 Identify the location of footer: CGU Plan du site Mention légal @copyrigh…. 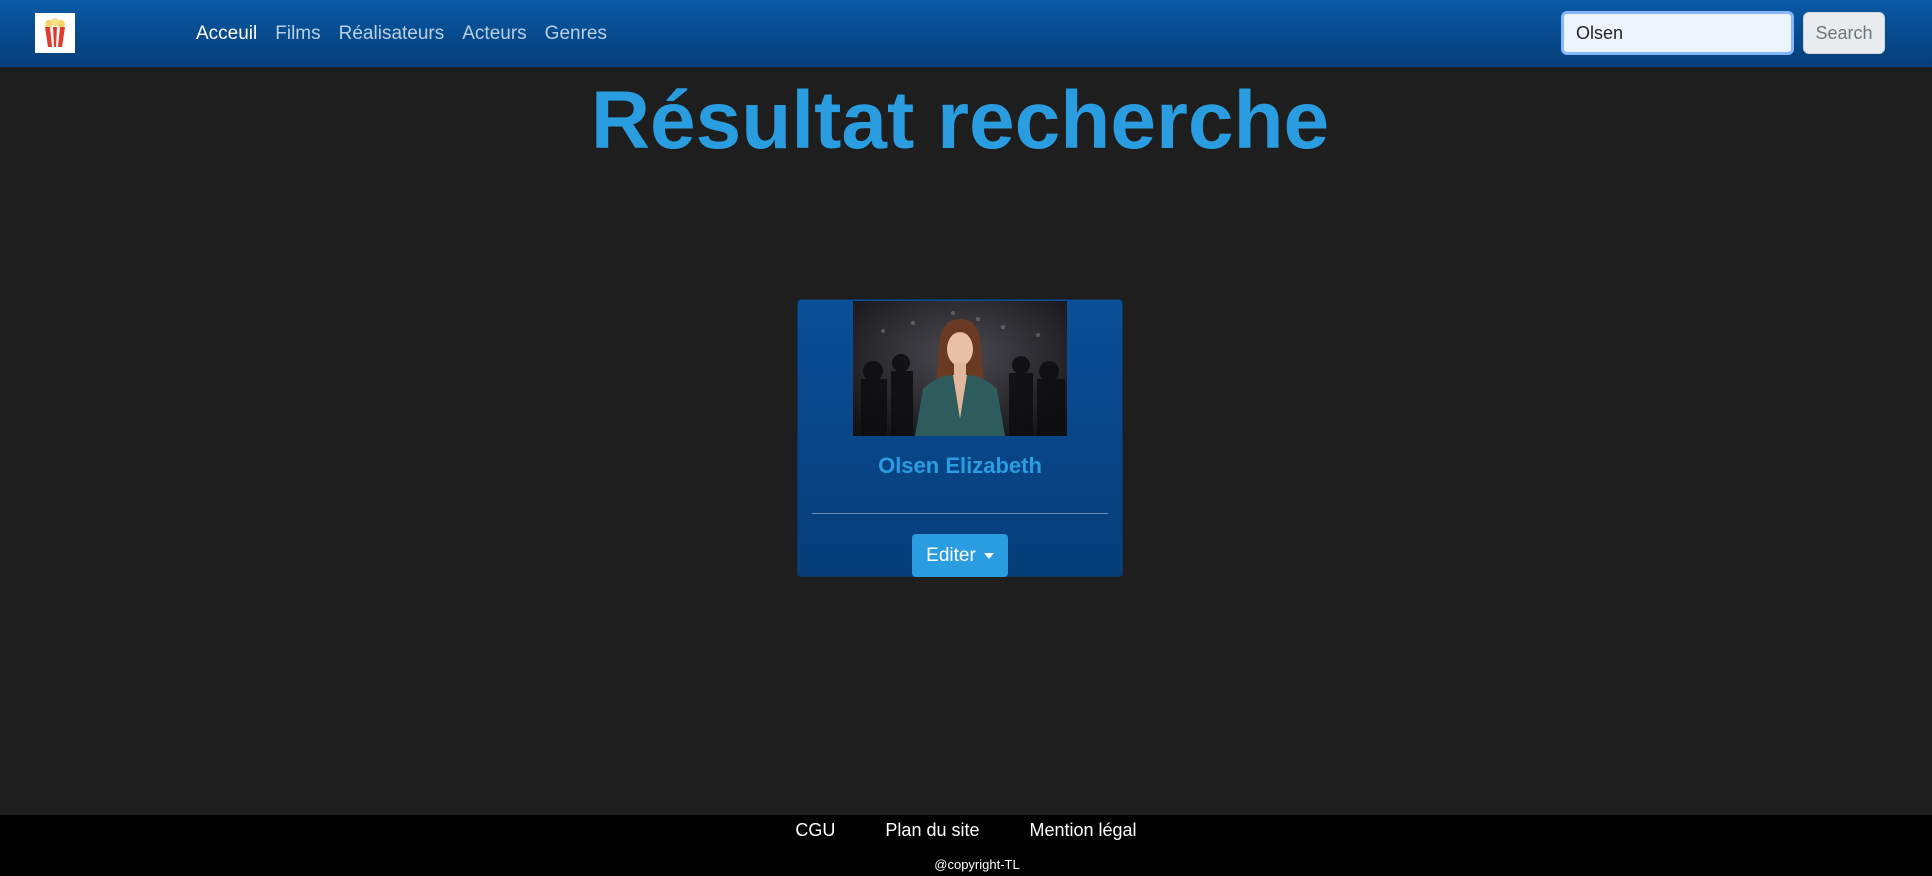
(966, 845).